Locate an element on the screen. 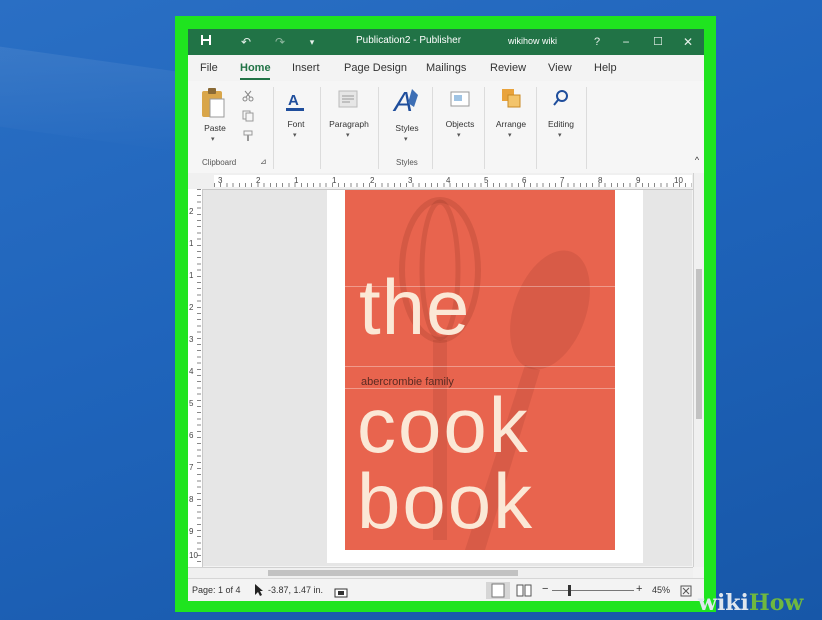  paragraph-caret-icon: ▾ is located at coordinates (348, 135).